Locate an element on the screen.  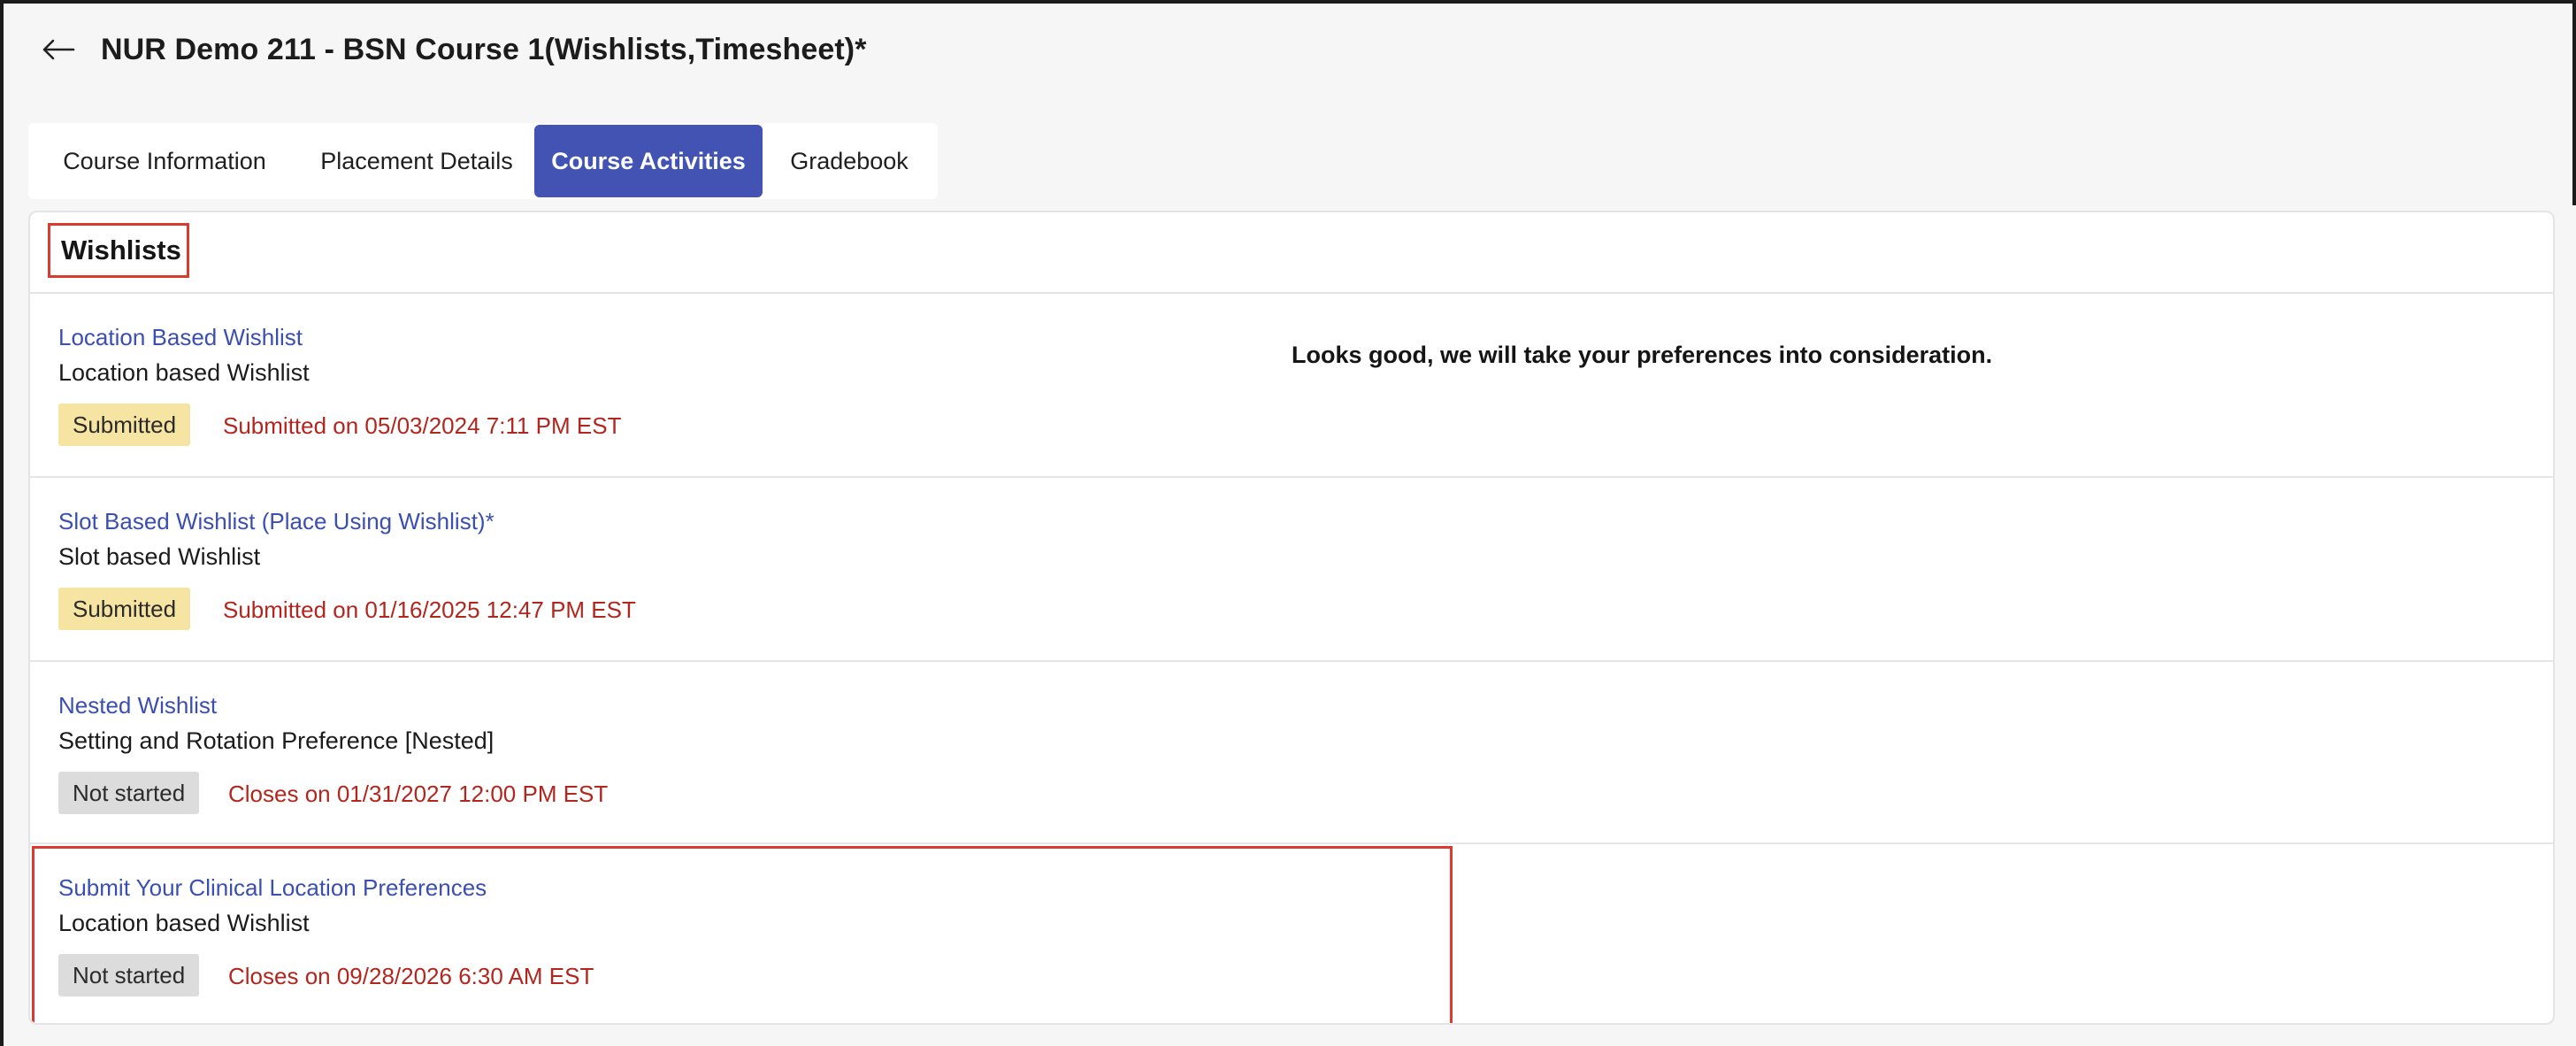
tab-gradebook: Gradebook is located at coordinates (849, 161).